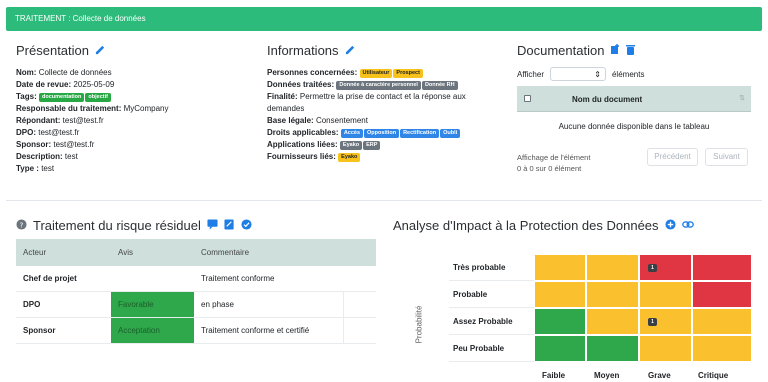 The image size is (768, 382). I want to click on documentation-title: Documentation, so click(561, 50).